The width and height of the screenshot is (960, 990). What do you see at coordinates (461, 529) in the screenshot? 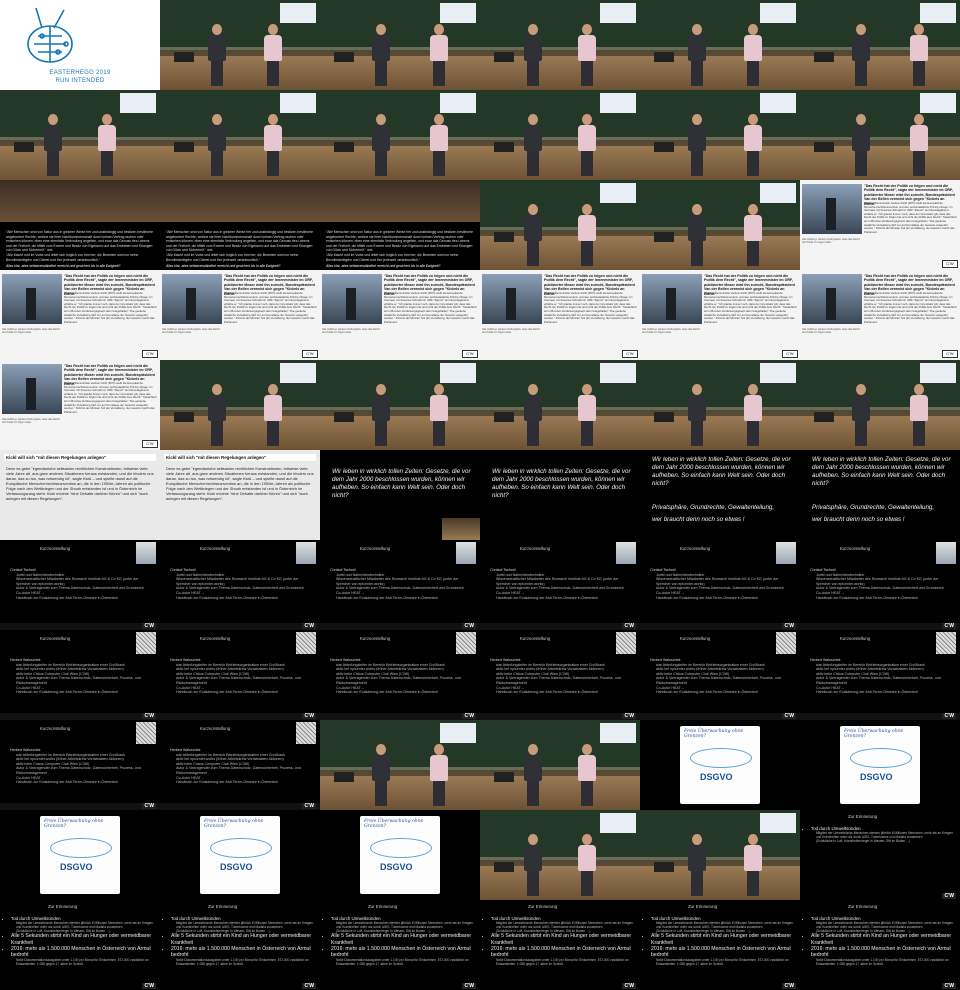
I see `picture-in-picture` at bounding box center [461, 529].